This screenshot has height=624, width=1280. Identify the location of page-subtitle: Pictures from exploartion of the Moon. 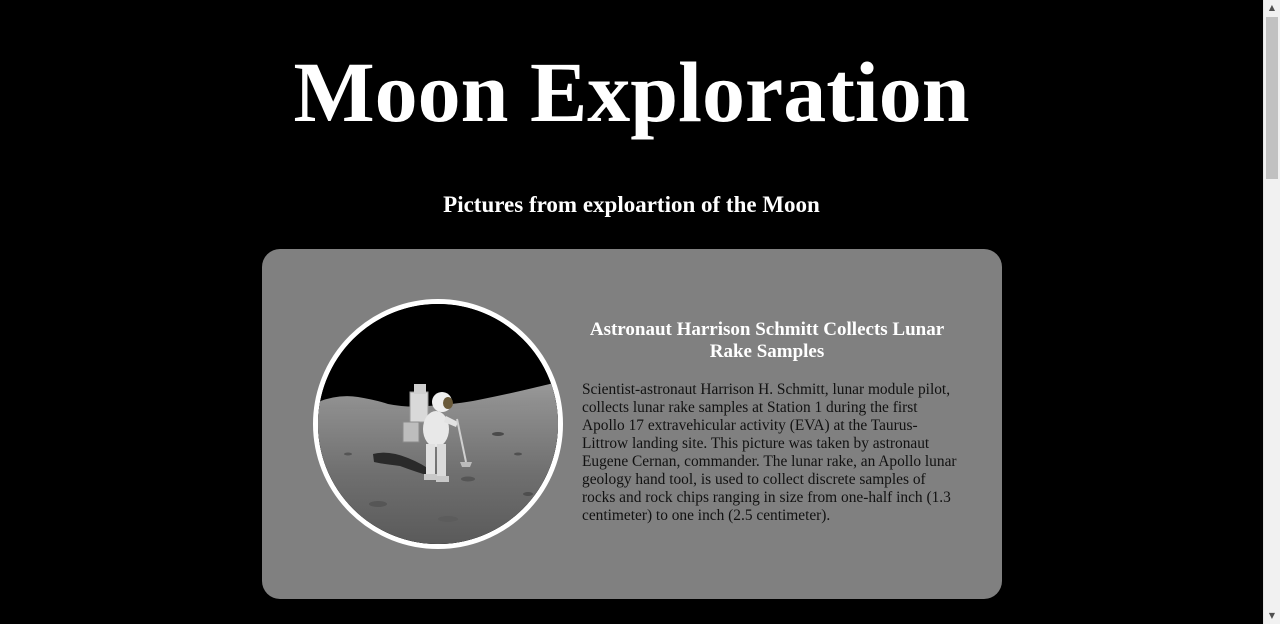
(631, 204).